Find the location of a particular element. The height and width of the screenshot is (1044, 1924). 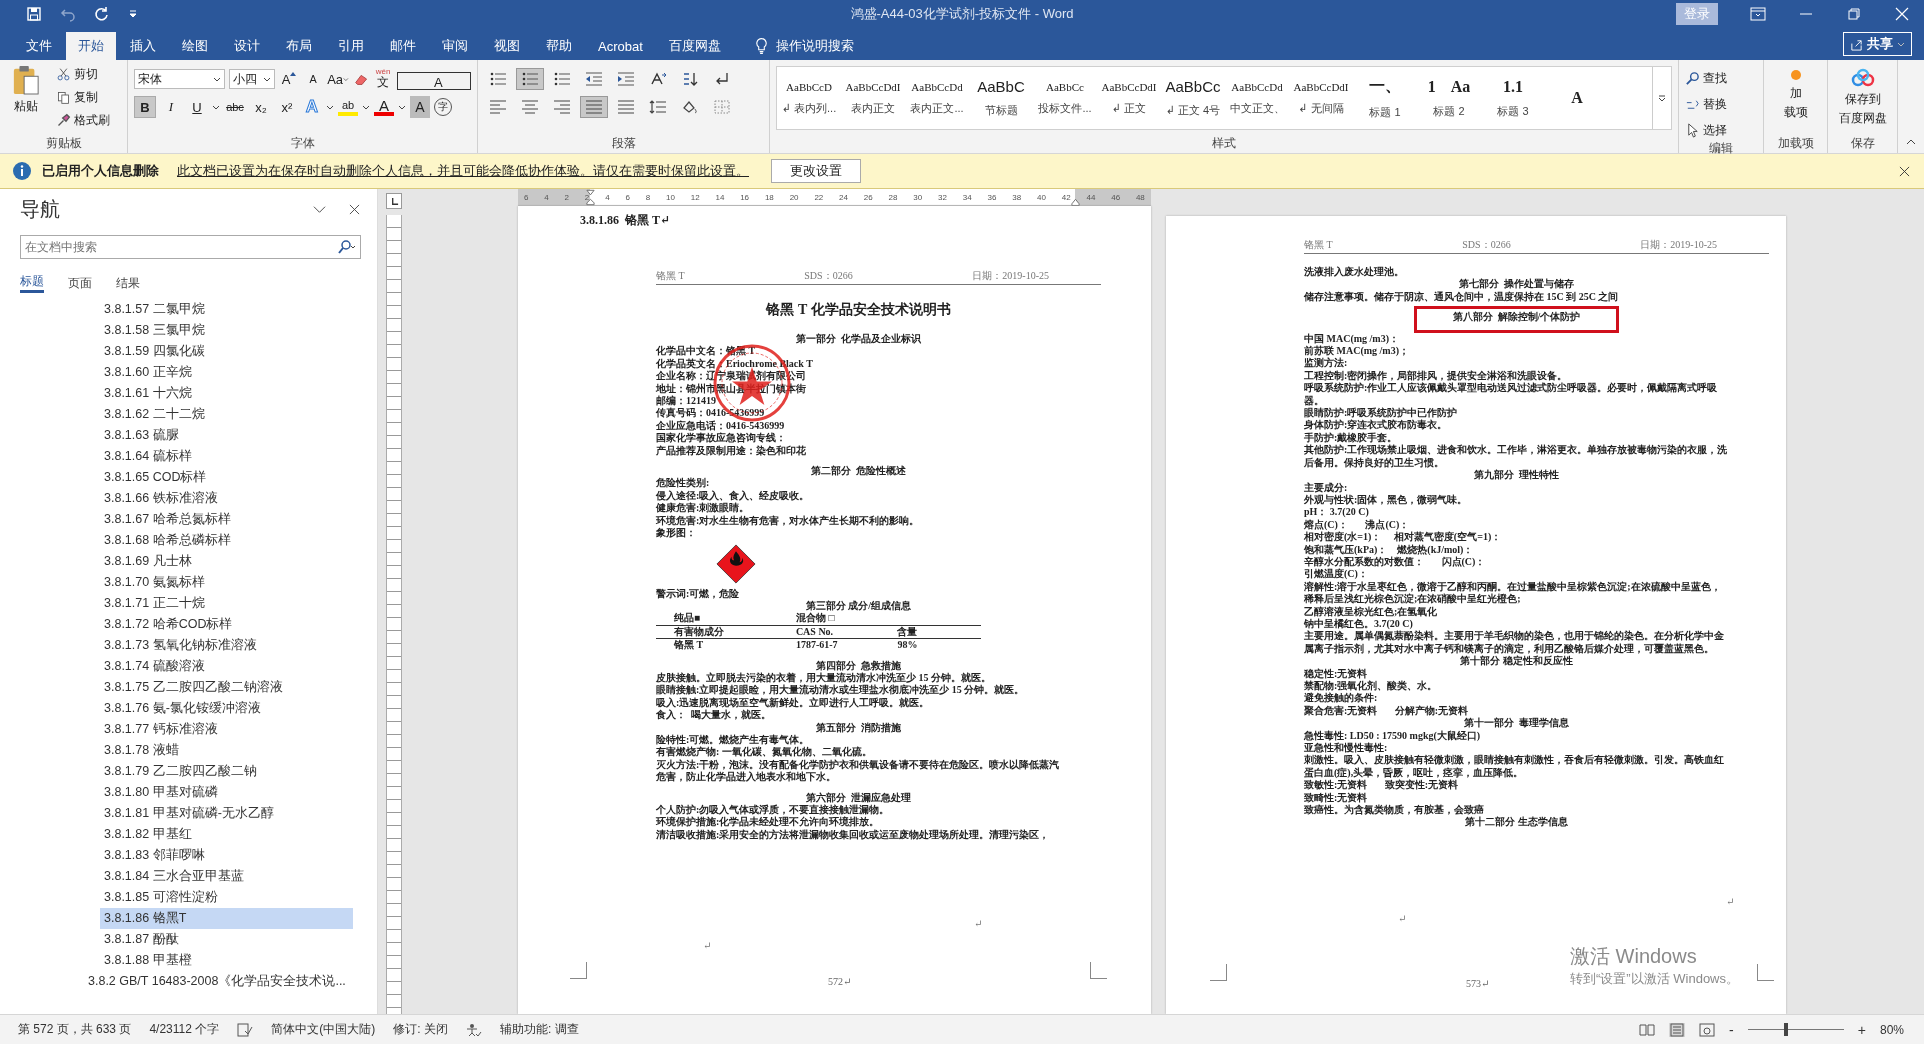

outline-item: 3.8.1.71 正二十烷 is located at coordinates (226, 603).